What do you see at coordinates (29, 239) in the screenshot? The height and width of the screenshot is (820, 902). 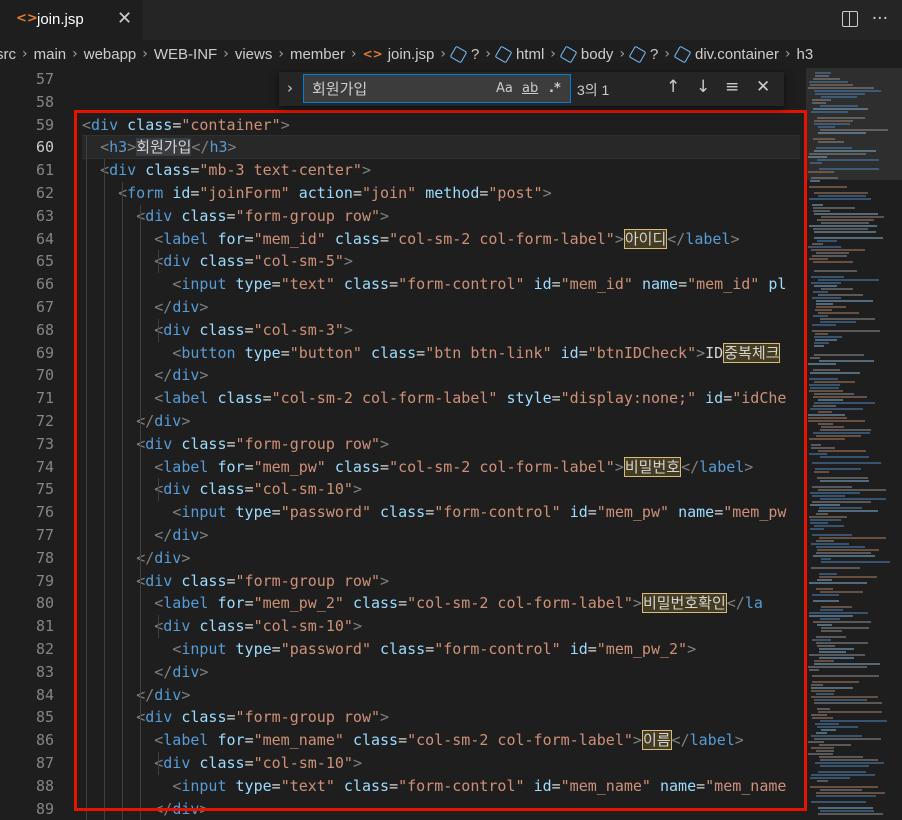 I see `line-number: 64` at bounding box center [29, 239].